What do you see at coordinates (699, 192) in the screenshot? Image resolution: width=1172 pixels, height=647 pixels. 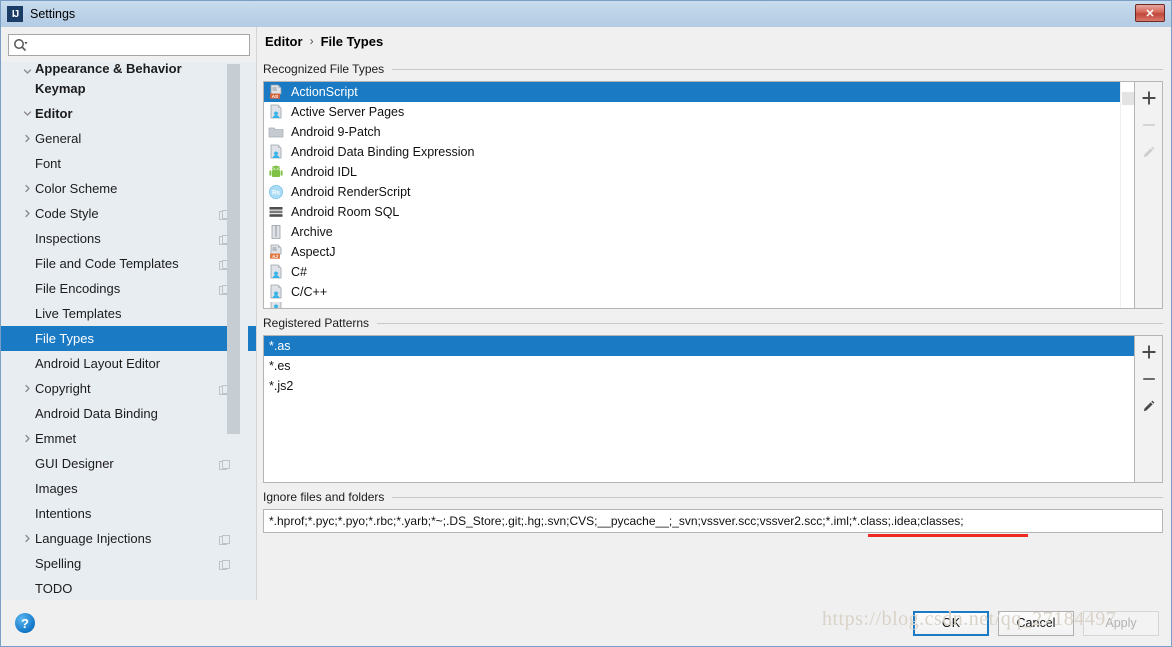 I see `file-type-row: Rs Android RenderScript` at bounding box center [699, 192].